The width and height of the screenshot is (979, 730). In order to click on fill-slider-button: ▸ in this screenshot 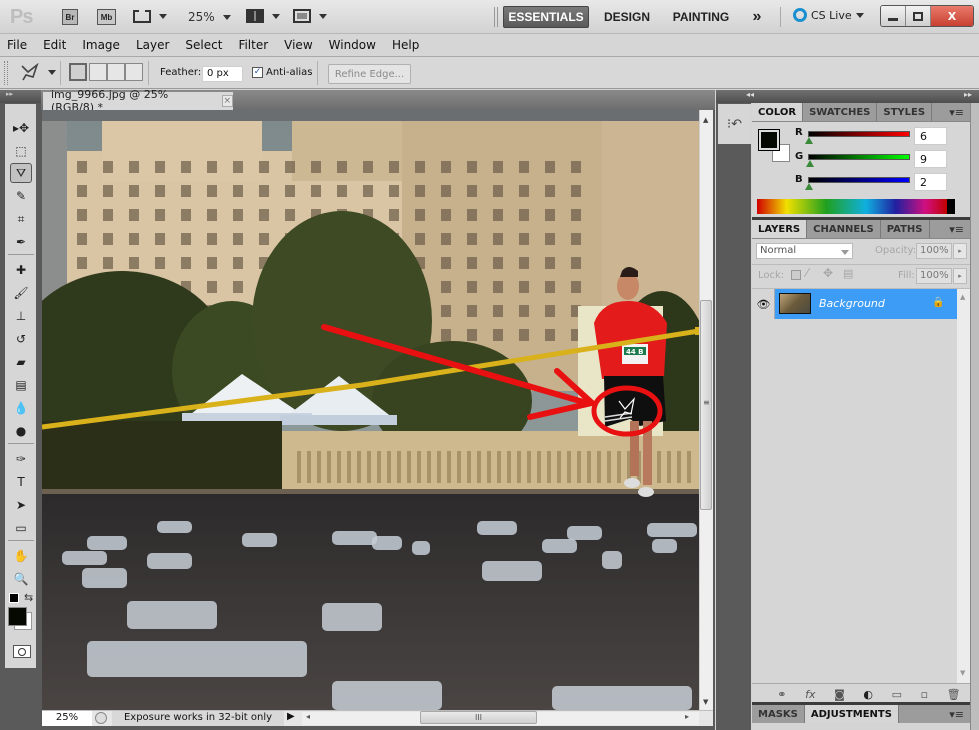, I will do `click(960, 276)`.